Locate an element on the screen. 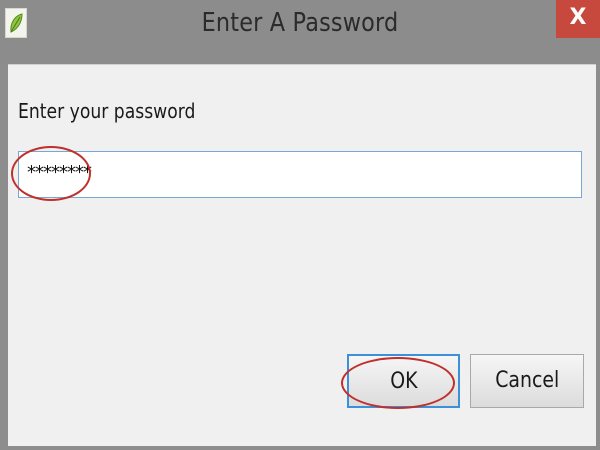 The width and height of the screenshot is (600, 450). title-bar: Enter A Password X is located at coordinates (300, 32).